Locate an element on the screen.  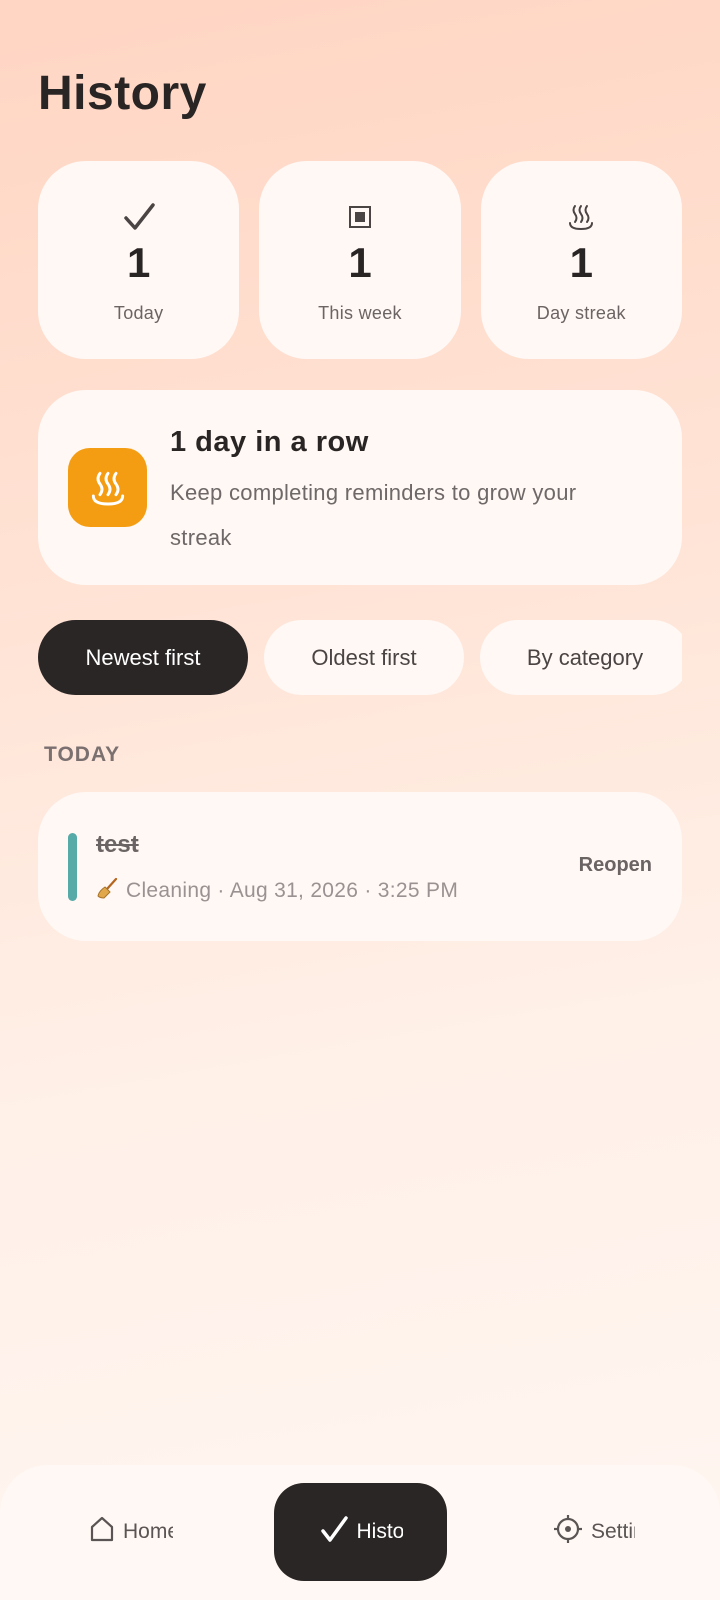
stat-card-week: 1 This week is located at coordinates (360, 260).